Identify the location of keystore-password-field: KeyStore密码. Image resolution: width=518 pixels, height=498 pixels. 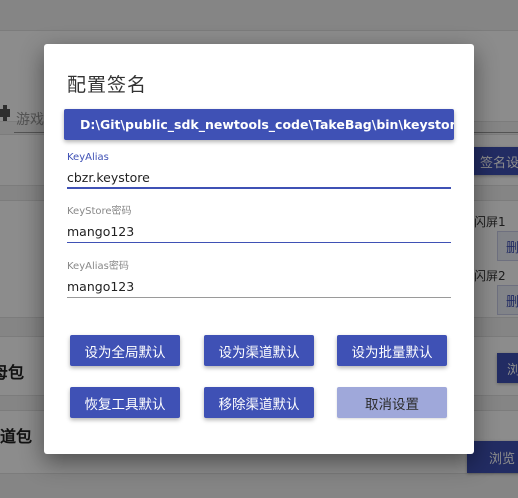
(259, 224).